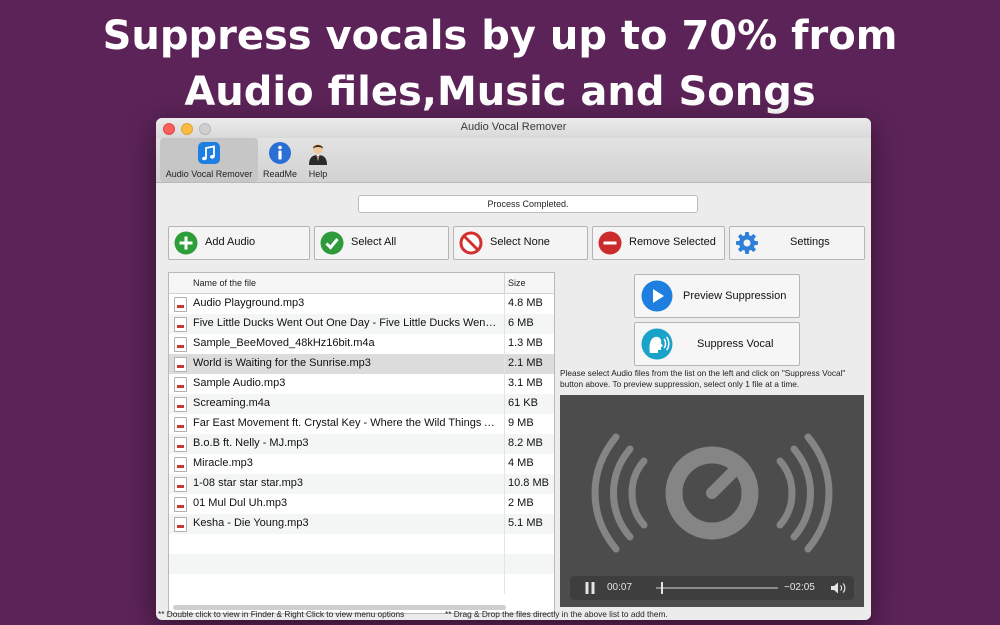  Describe the element at coordinates (672, 242) in the screenshot. I see `remove-selected-label: Remove Selected` at that location.